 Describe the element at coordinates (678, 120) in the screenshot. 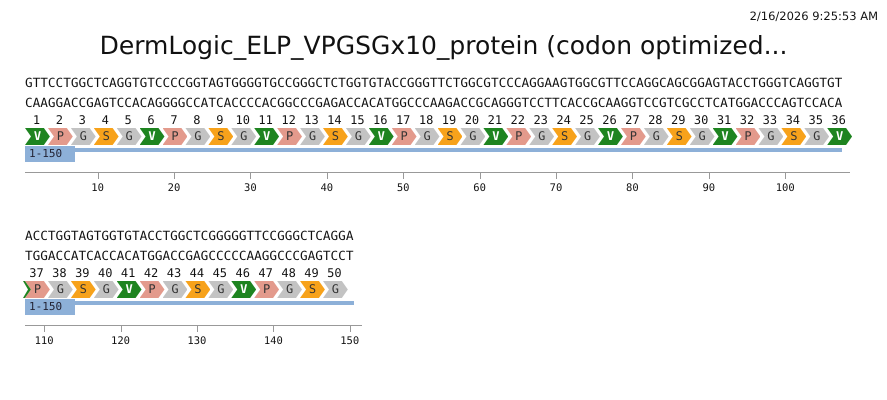

I see `residue-number: 29` at that location.